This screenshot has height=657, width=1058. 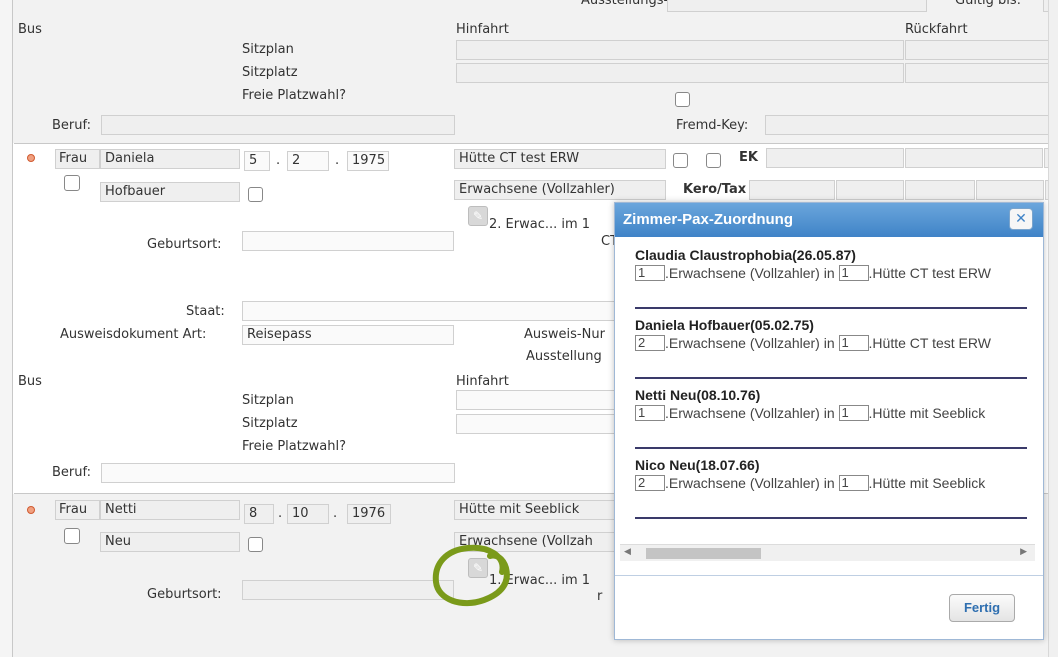 What do you see at coordinates (437, 311) in the screenshot?
I see `staat-field` at bounding box center [437, 311].